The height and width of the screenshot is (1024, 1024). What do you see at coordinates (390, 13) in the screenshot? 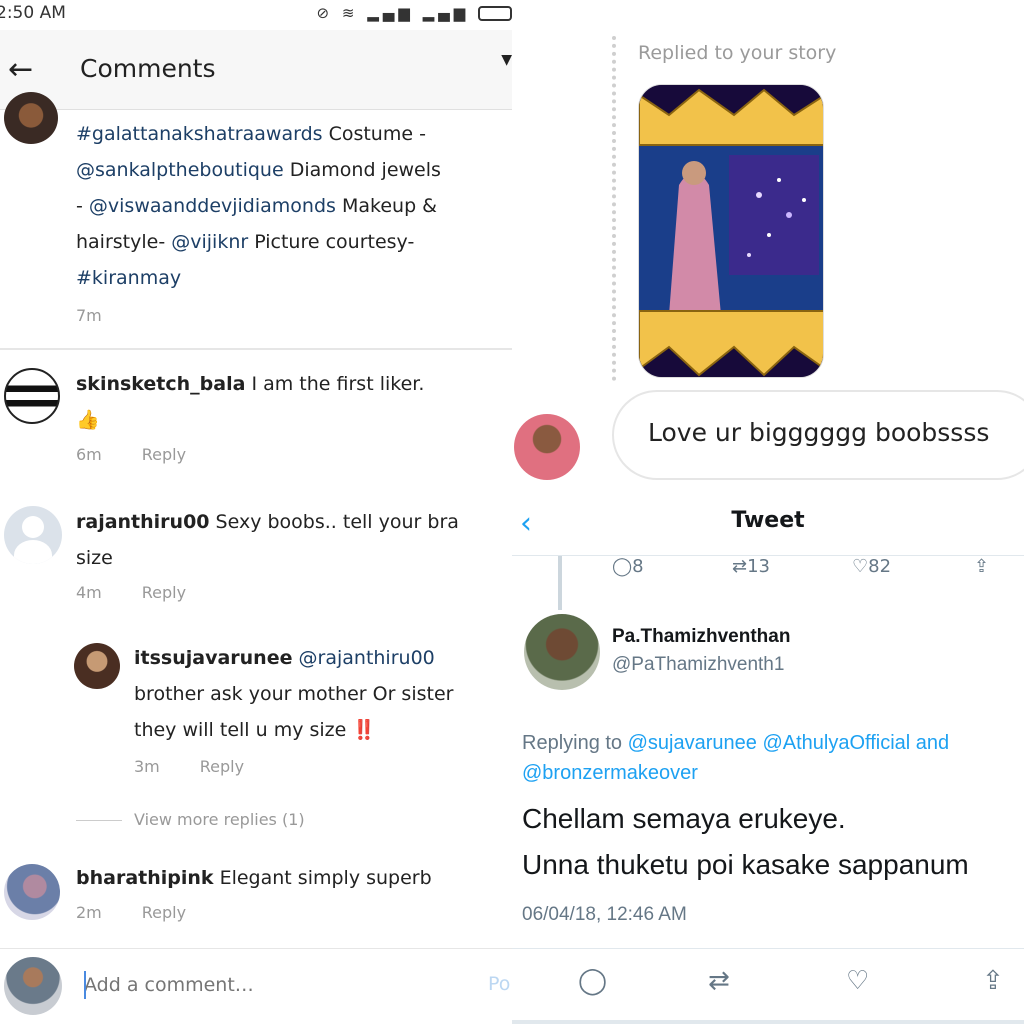
I see `signal-icon: ▂▄▆` at bounding box center [390, 13].